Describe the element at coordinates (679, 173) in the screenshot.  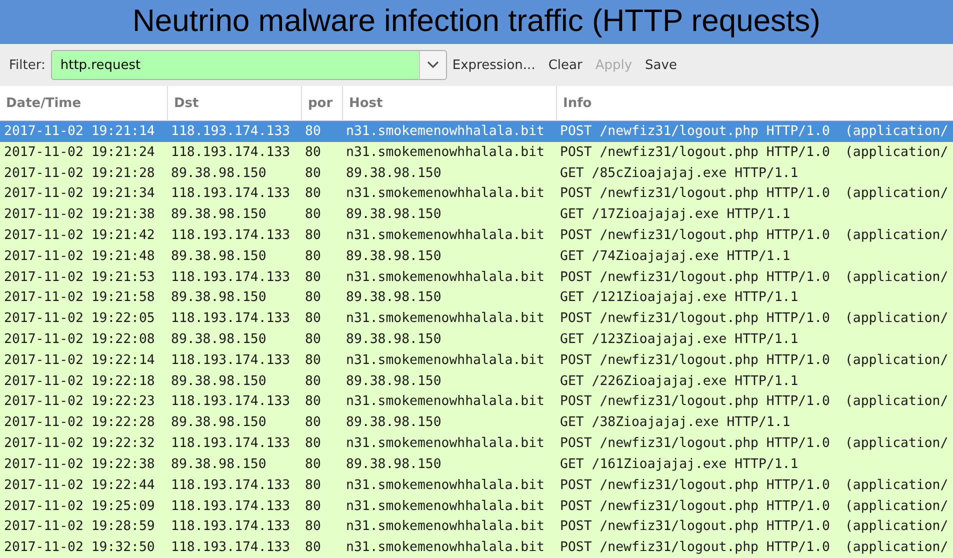
I see `table-cell: GET /85cZioajajaj.exe HTTP/1.1` at that location.